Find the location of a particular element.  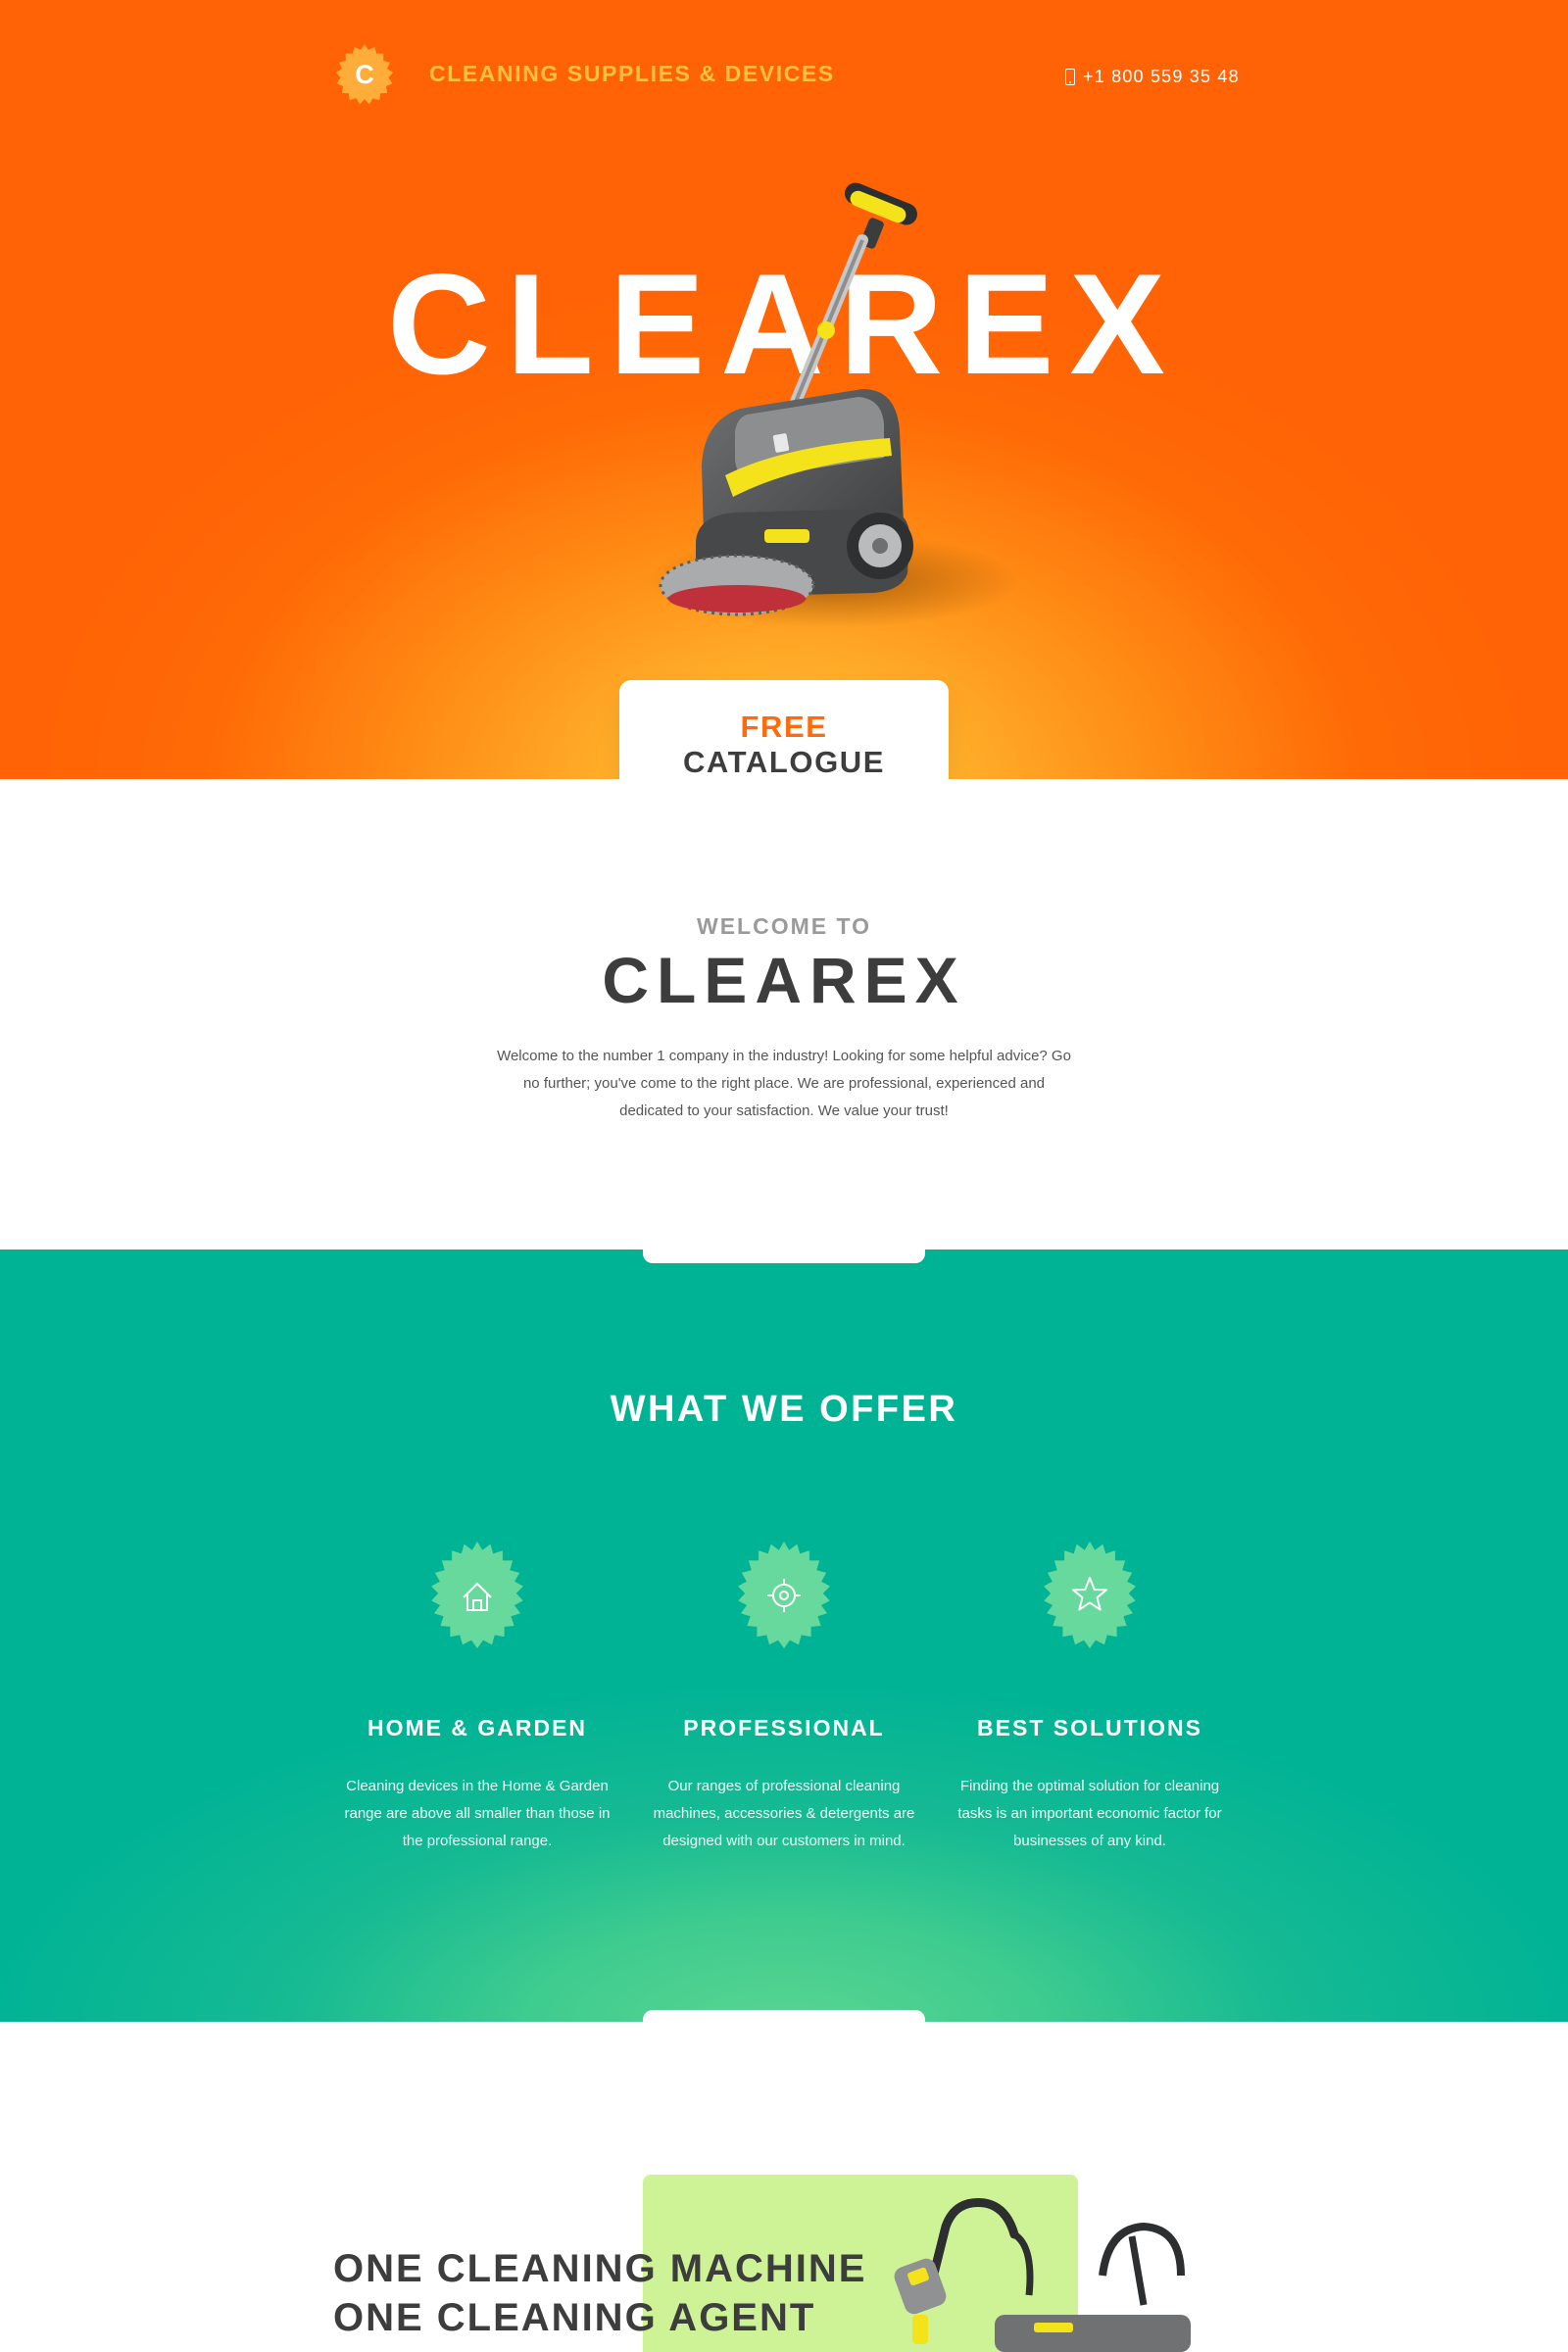

catalogue-label: CATALOGUE is located at coordinates (784, 762).